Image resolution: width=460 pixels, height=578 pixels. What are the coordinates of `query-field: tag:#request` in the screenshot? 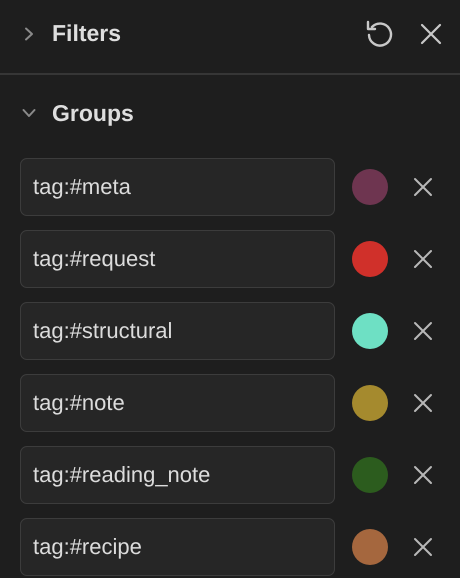 It's located at (177, 259).